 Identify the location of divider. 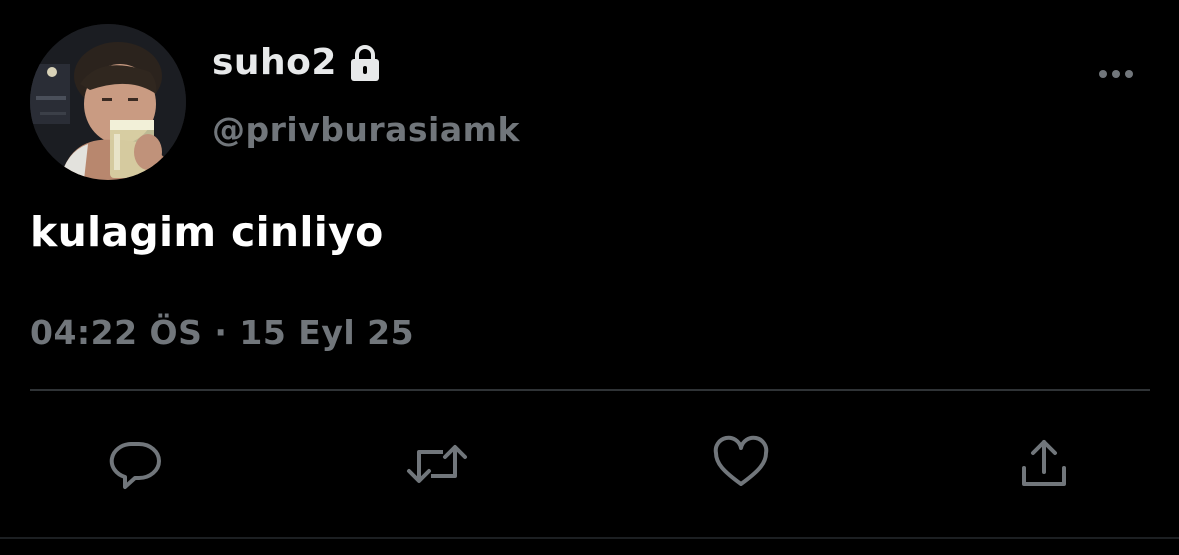
(590, 390).